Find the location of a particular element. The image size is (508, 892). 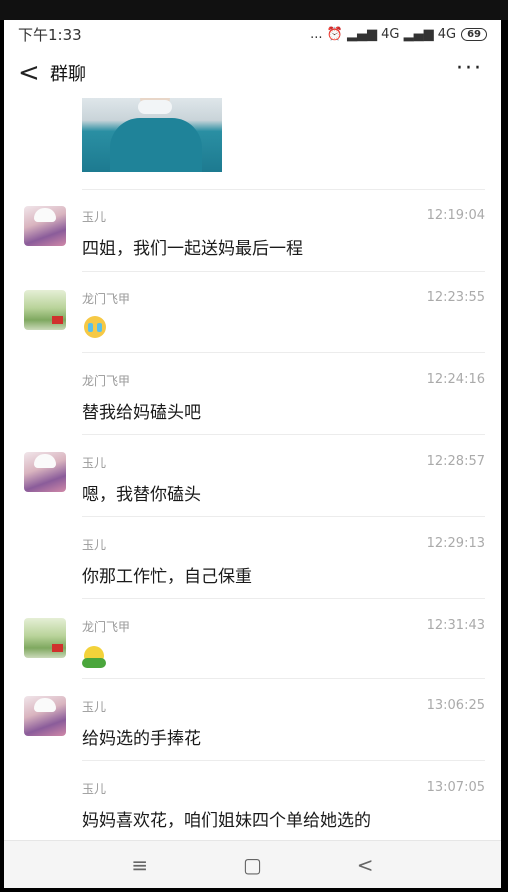

message-time: 12:24:16 is located at coordinates (455, 379).